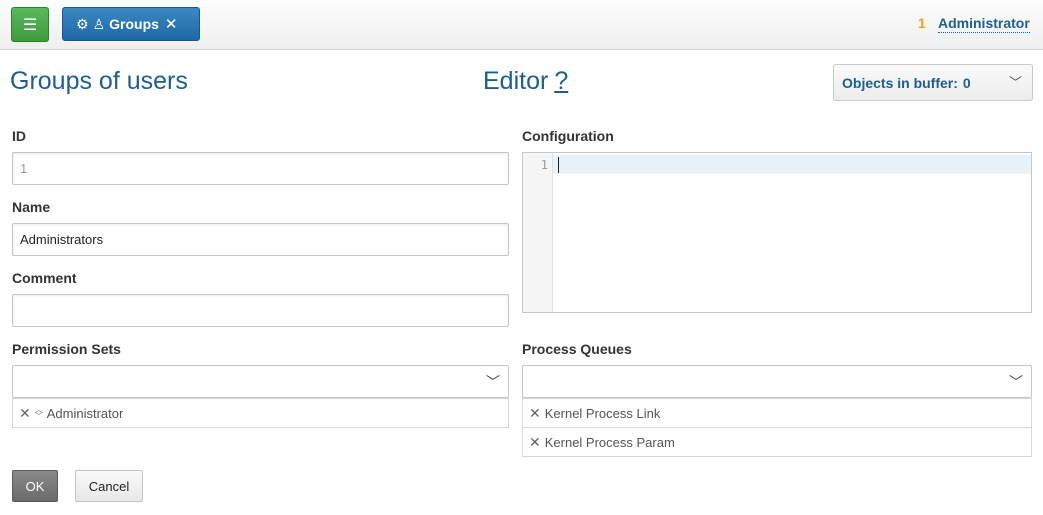 The image size is (1043, 515). Describe the element at coordinates (777, 442) in the screenshot. I see `list-item: ✕ Kernel Process Param` at that location.